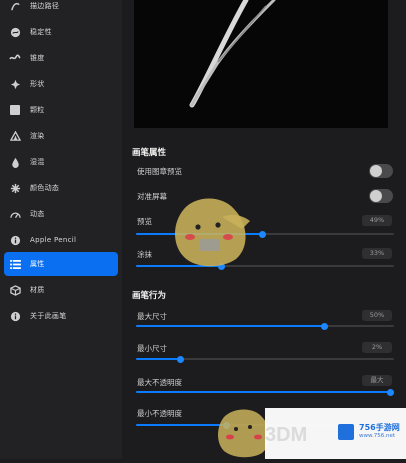 Image resolution: width=406 pixels, height=463 pixels. I want to click on brush-behavior-heading: 画笔行为, so click(149, 296).